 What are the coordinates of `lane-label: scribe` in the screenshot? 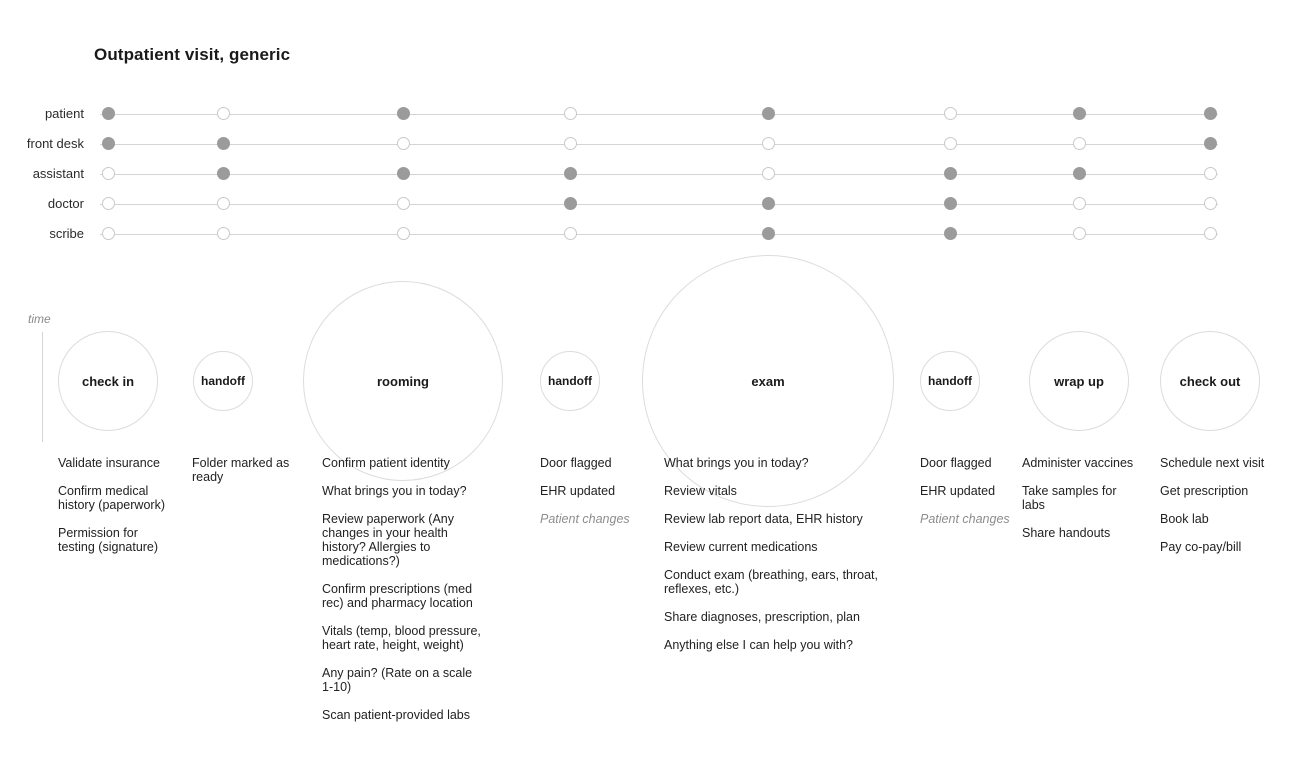 It's located at (66, 233).